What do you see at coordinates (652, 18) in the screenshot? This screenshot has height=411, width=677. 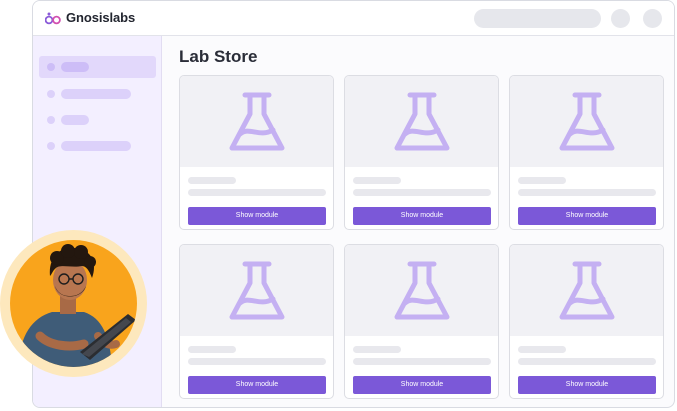 I see `profile-button` at bounding box center [652, 18].